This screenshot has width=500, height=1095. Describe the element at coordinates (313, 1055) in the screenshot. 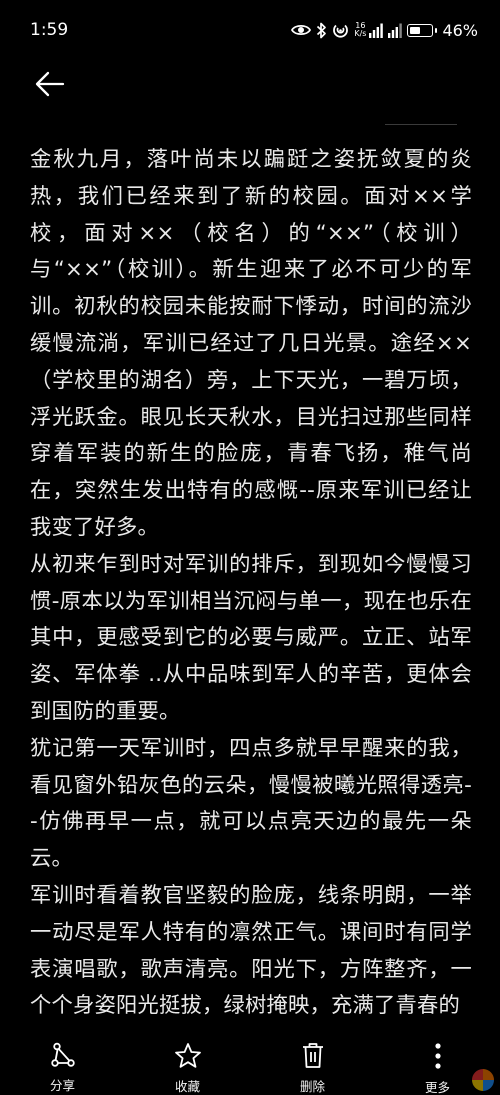

I see `trash-icon` at that location.